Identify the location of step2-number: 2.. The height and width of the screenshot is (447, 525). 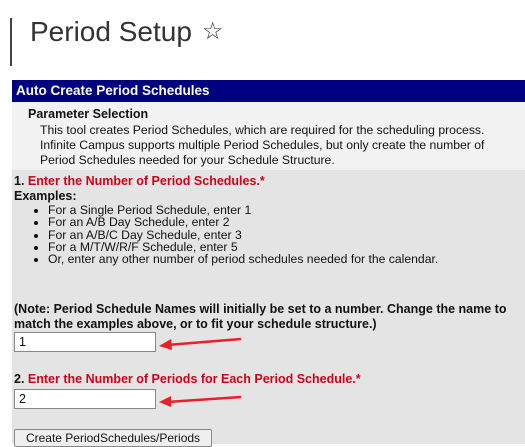
(19, 379).